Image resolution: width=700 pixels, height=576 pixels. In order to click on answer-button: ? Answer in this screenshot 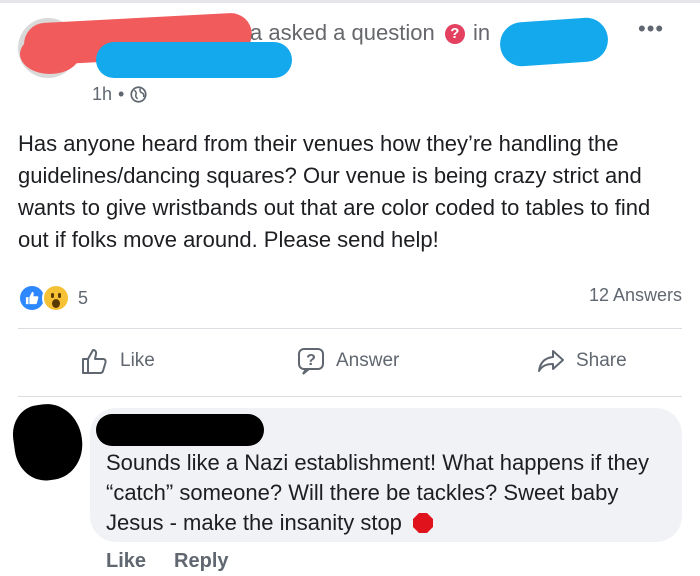, I will do `click(347, 361)`.